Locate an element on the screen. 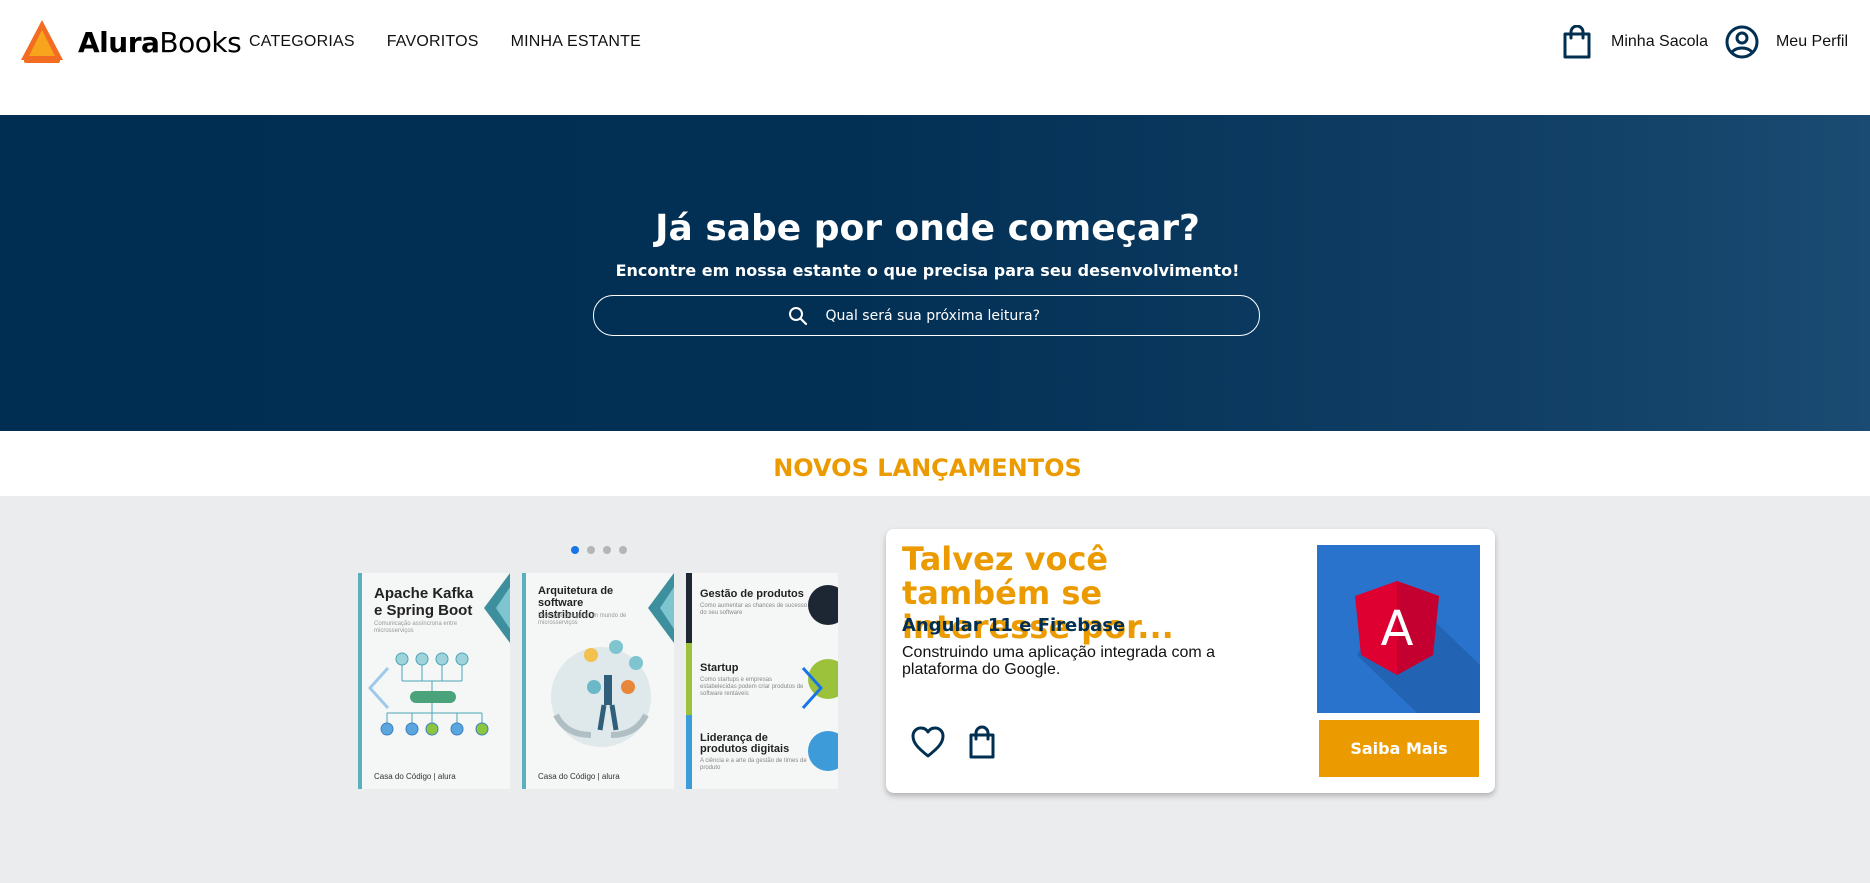 The width and height of the screenshot is (1870, 883). book-corner-art is located at coordinates (497, 608).